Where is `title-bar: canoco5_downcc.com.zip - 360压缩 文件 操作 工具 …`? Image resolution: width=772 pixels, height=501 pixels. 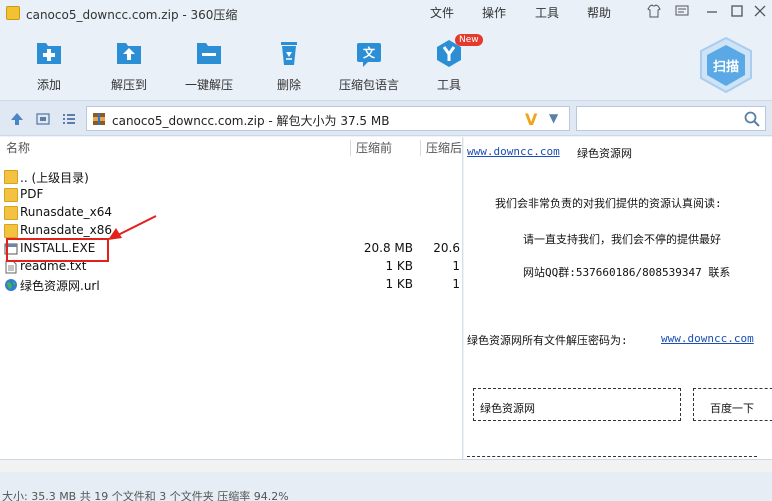 title-bar: canoco5_downcc.com.zip - 360压缩 文件 操作 工具 … is located at coordinates (386, 14).